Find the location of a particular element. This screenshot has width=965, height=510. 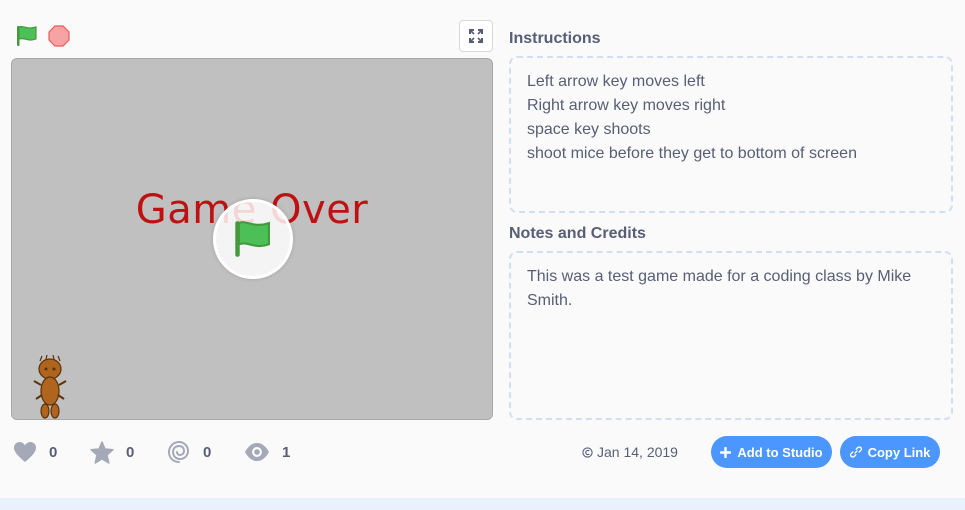

stop-icon is located at coordinates (59, 36).